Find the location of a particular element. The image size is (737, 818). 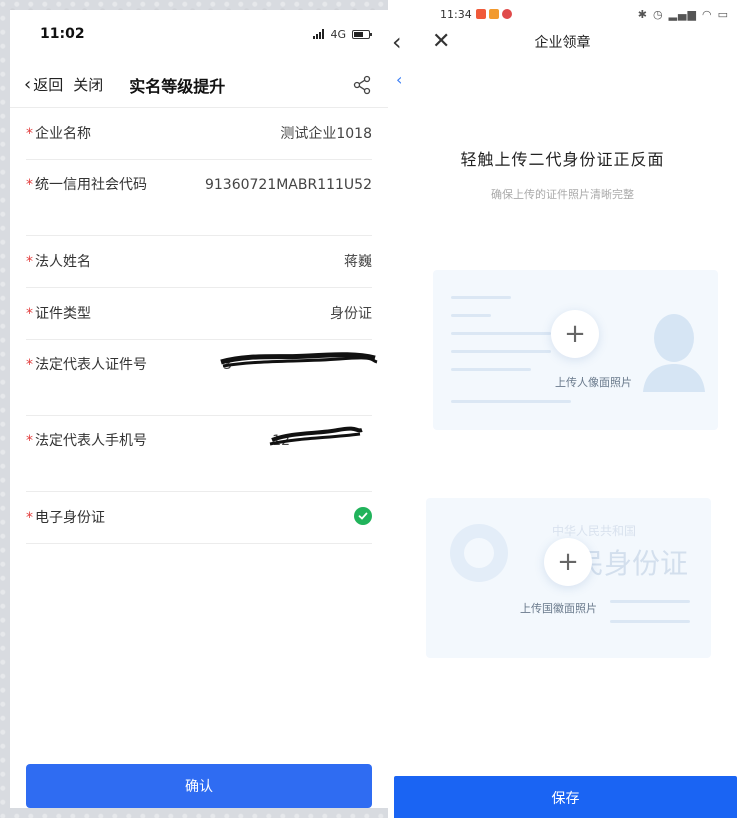

field-label: 企业名称 is located at coordinates (63, 133).